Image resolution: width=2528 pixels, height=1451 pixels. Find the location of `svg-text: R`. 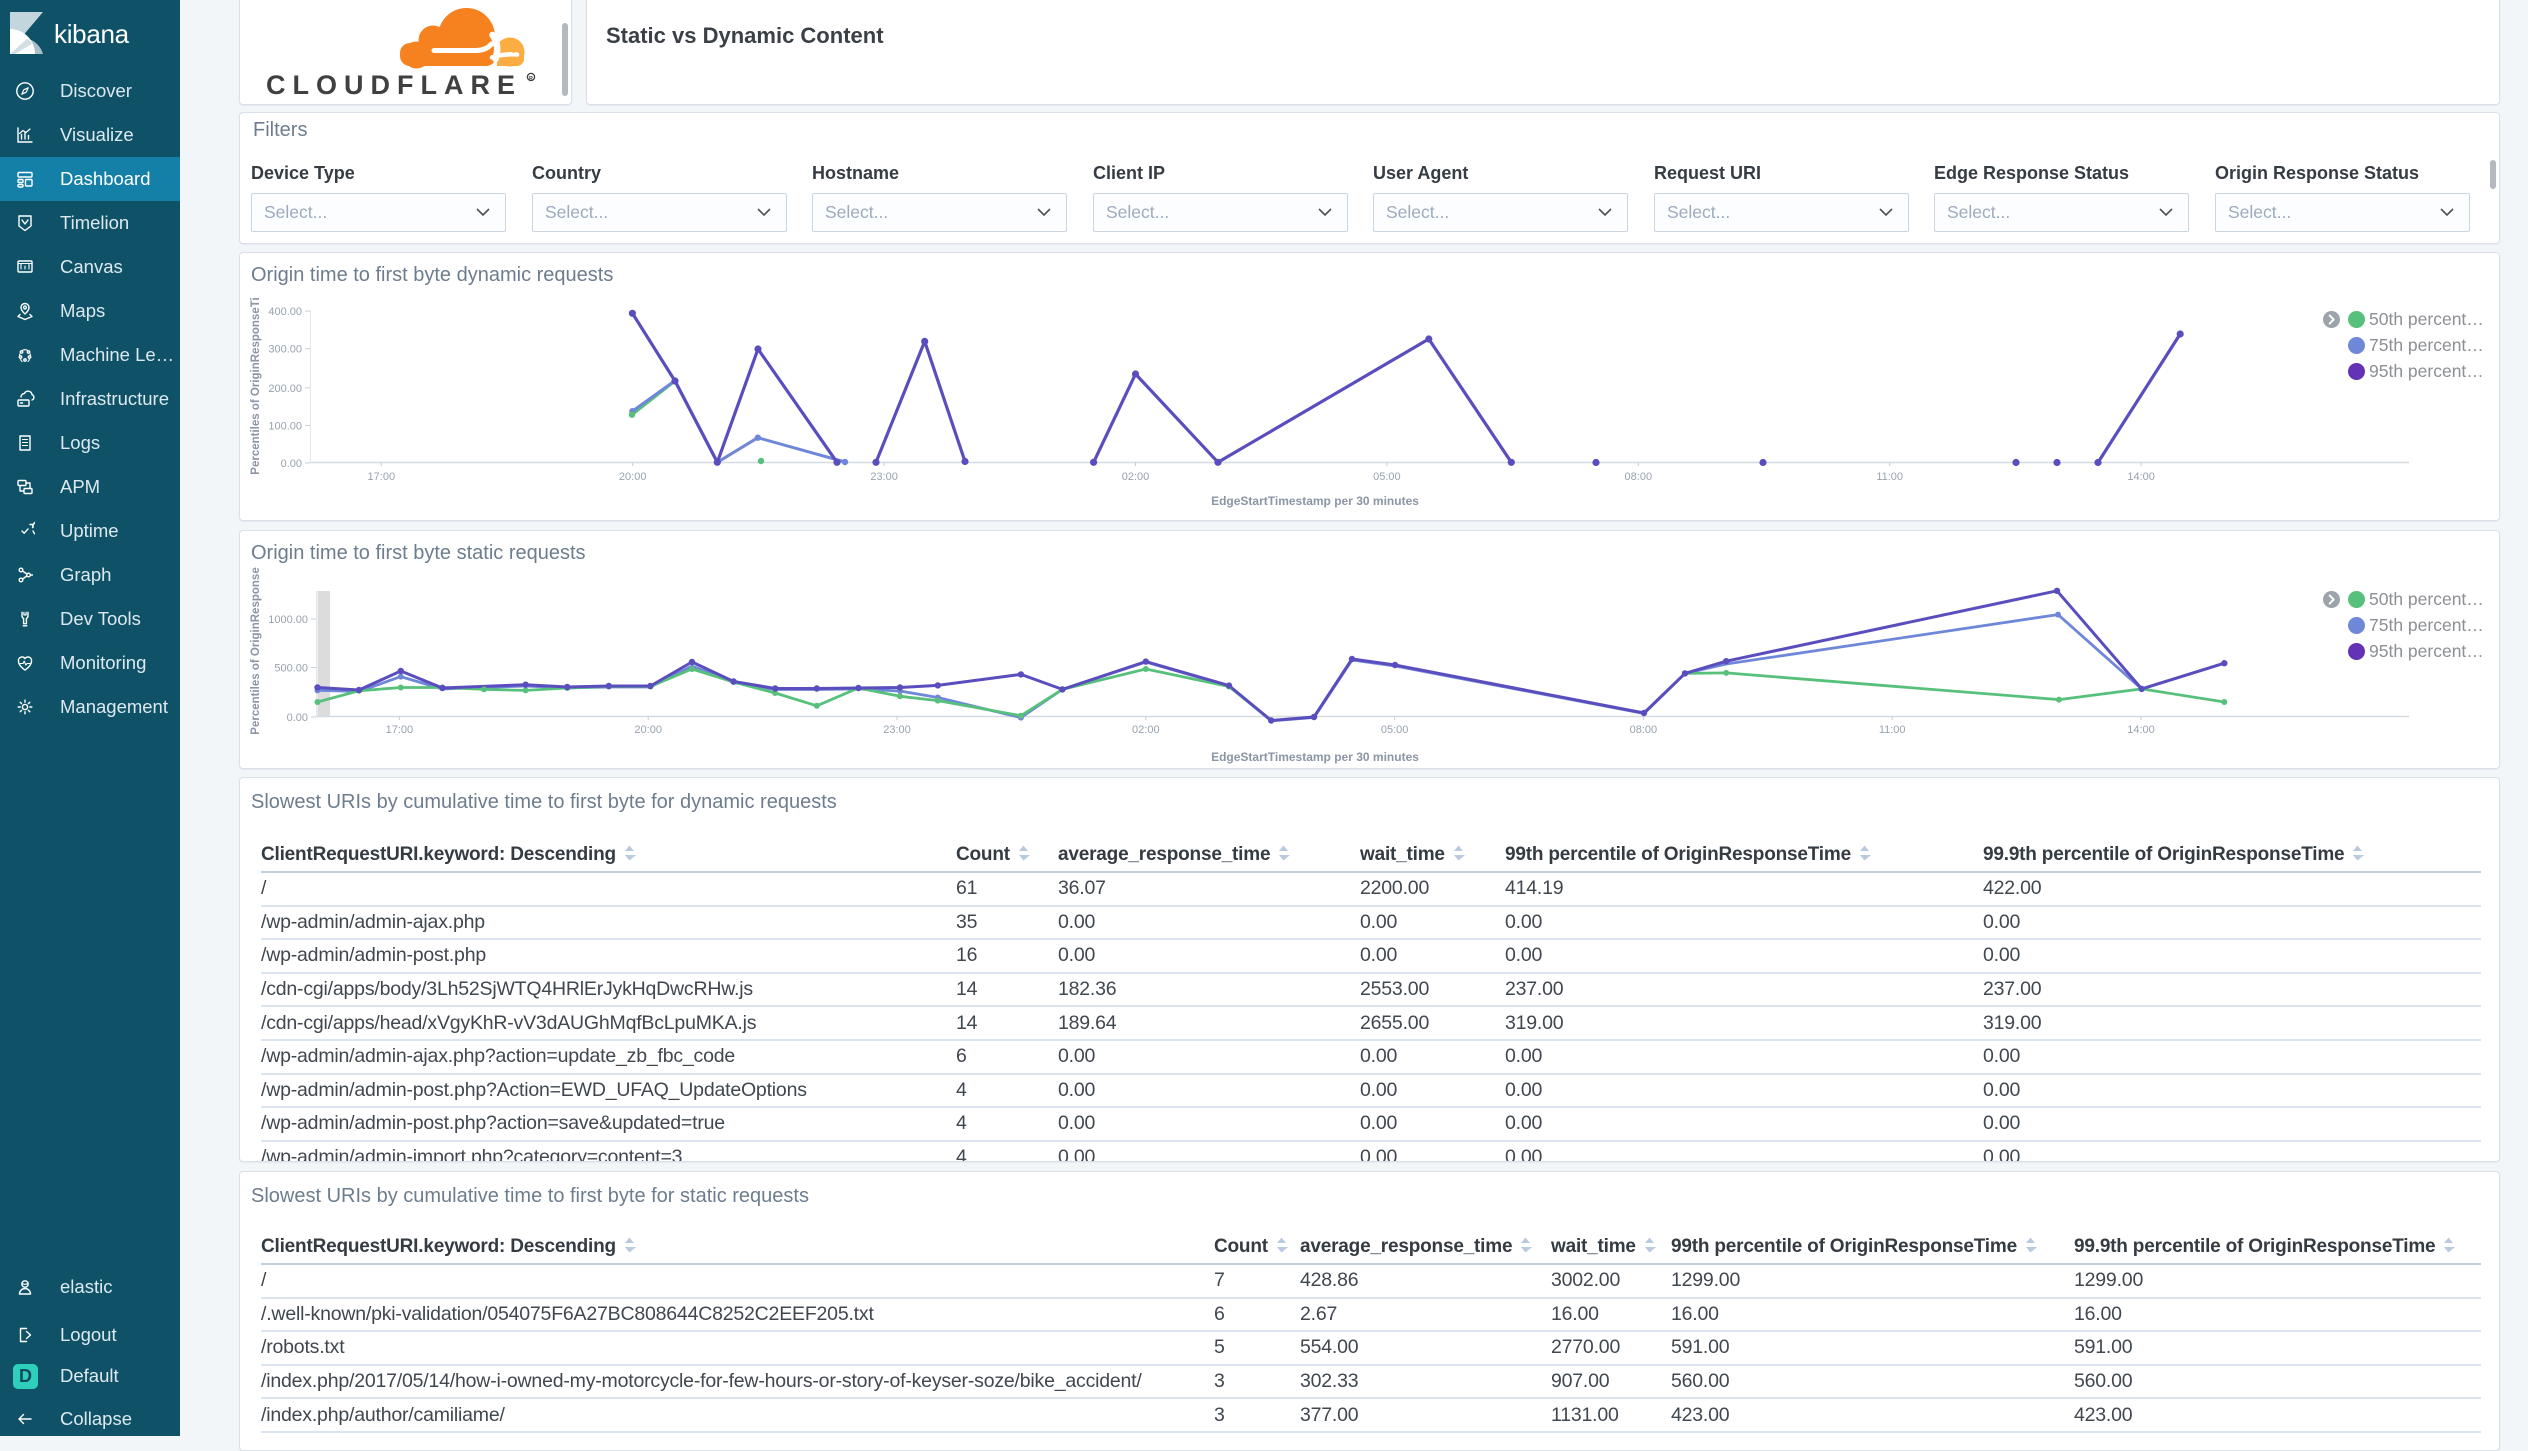

svg-text: R is located at coordinates (531, 79).